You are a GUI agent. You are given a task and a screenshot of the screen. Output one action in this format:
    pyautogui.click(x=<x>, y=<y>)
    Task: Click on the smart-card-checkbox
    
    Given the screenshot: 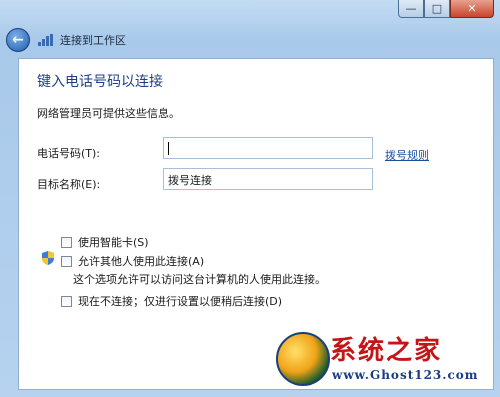 What is the action you would take?
    pyautogui.click(x=66, y=242)
    